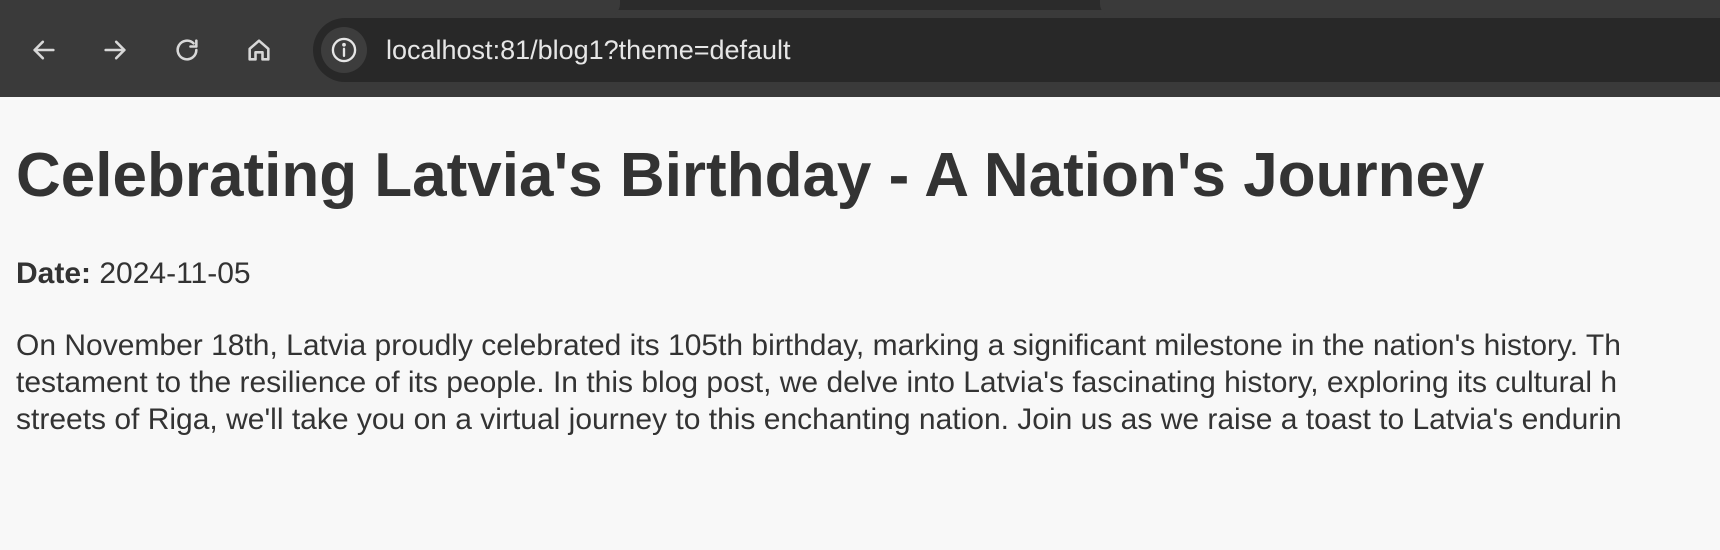 The image size is (1720, 550). I want to click on arrow-left-icon, so click(44, 50).